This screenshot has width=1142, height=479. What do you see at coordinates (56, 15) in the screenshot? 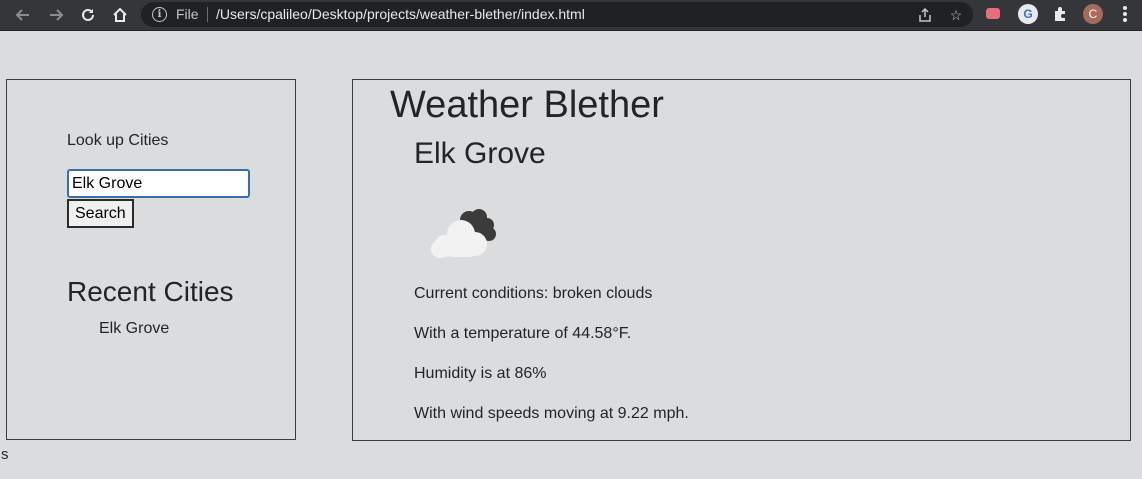
I see `forward-icon` at bounding box center [56, 15].